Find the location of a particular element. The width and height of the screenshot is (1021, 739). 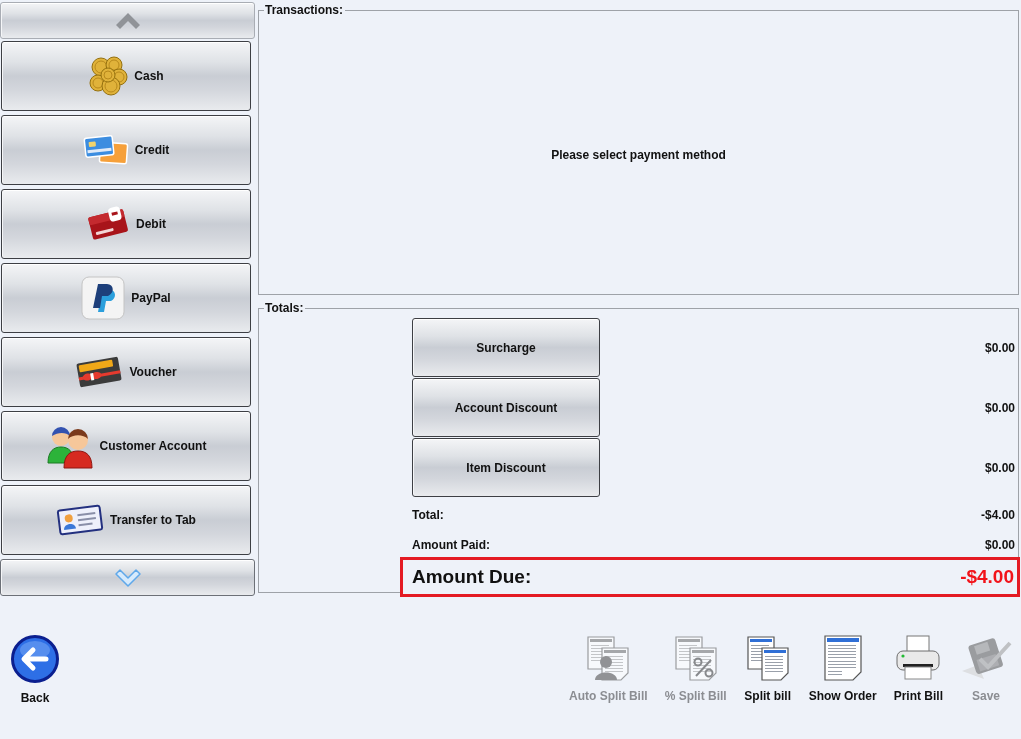

documents-icon is located at coordinates (767, 658).